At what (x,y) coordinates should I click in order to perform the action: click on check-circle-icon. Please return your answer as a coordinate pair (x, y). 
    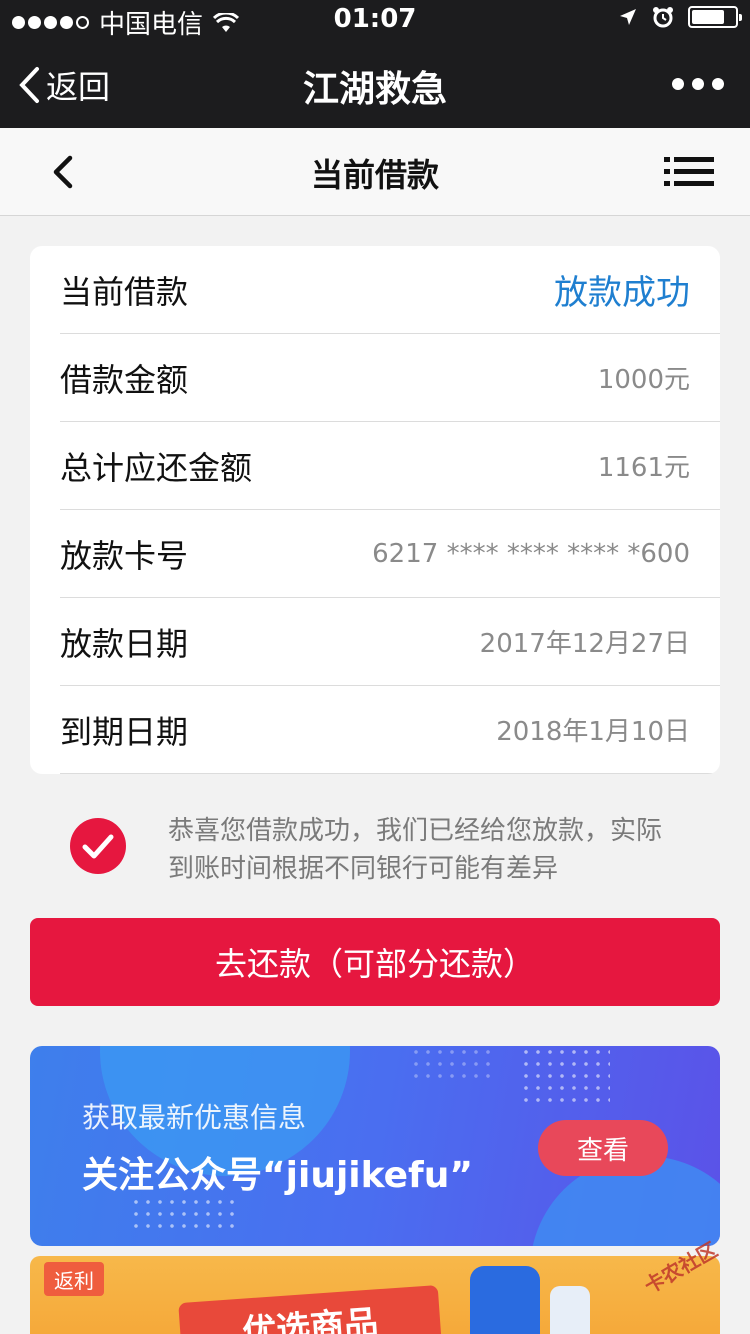
    Looking at the image, I should click on (98, 846).